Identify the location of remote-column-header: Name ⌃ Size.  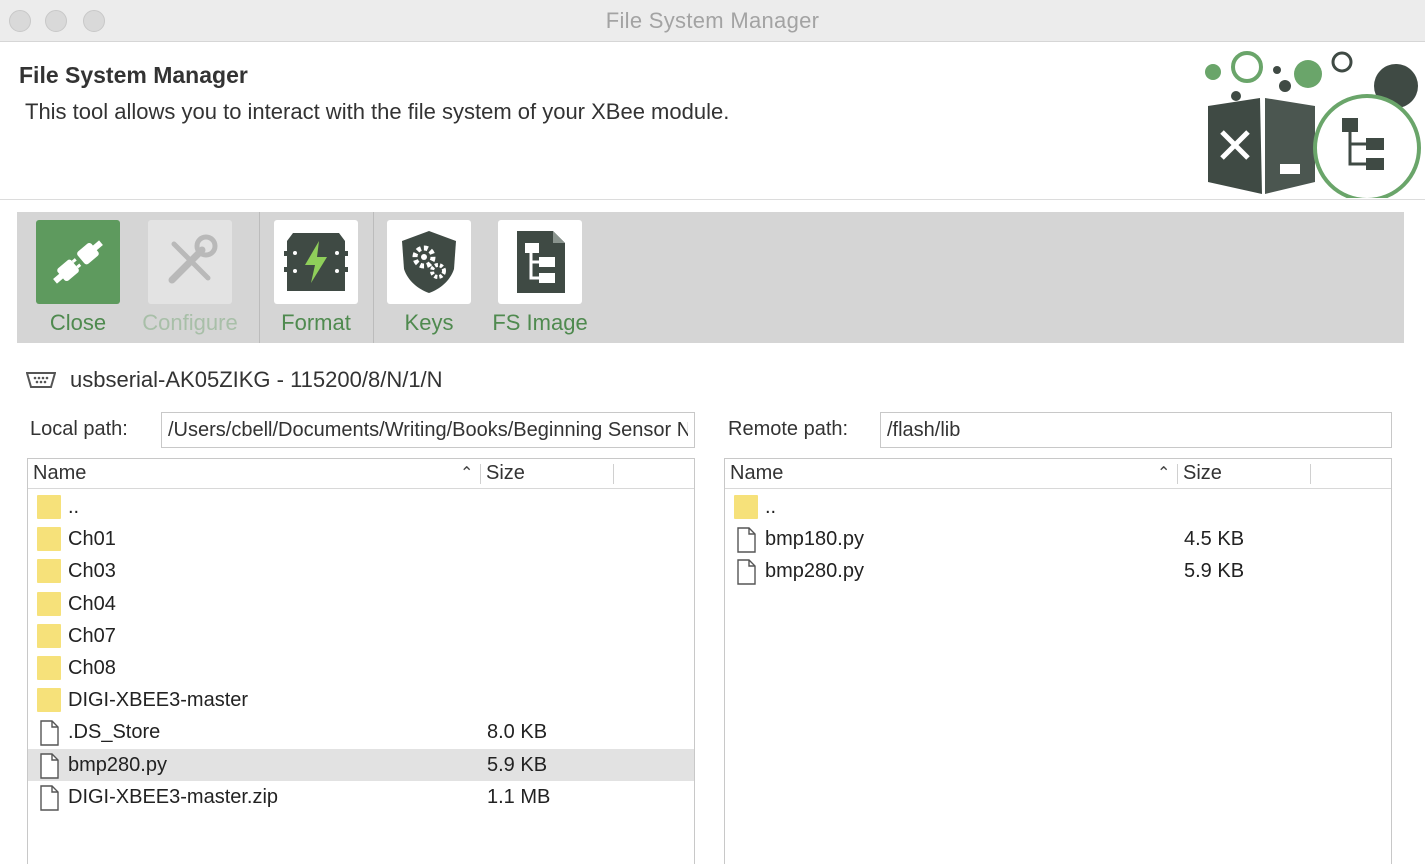
(1058, 474).